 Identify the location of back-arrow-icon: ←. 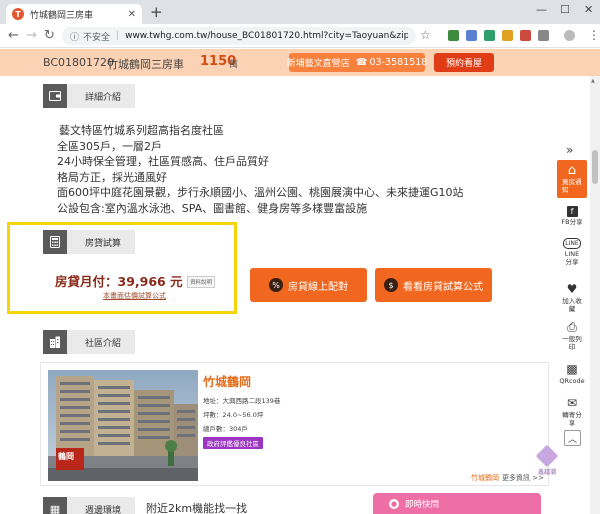
(13, 35).